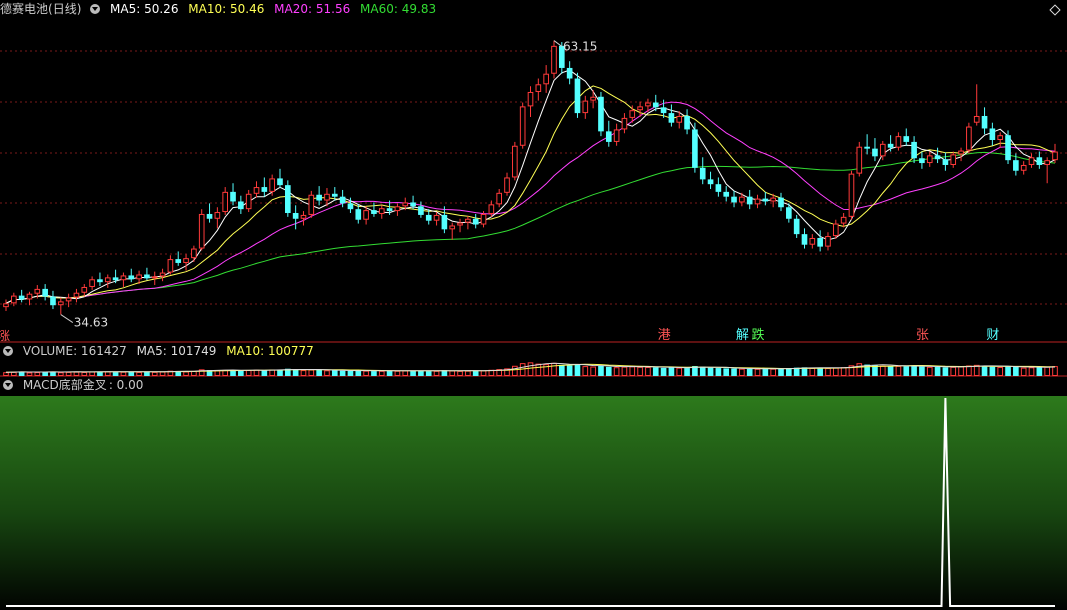  What do you see at coordinates (992, 335) in the screenshot?
I see `event-marker: 财` at bounding box center [992, 335].